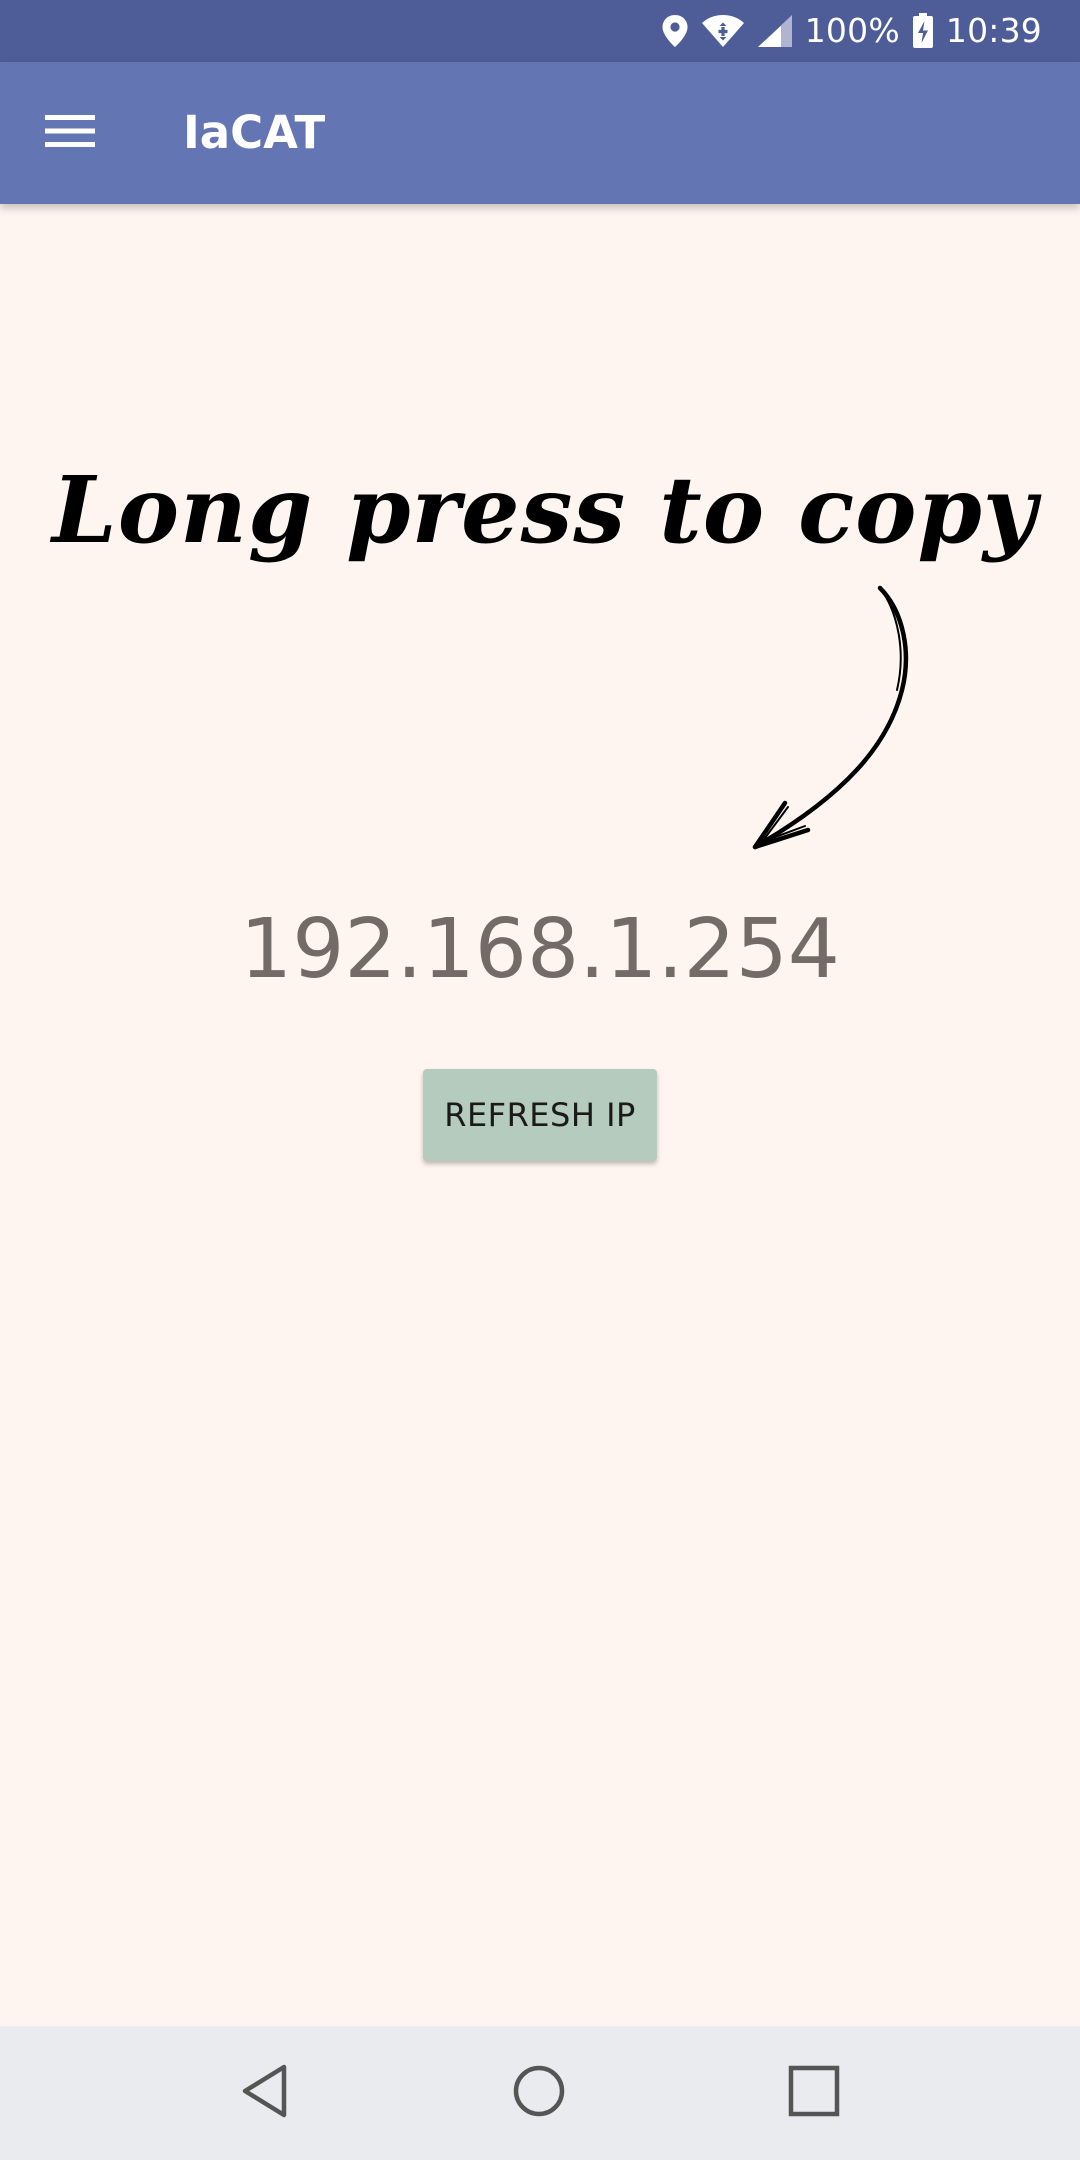 The width and height of the screenshot is (1080, 2160). Describe the element at coordinates (993, 30) in the screenshot. I see `clock: 10:39` at that location.